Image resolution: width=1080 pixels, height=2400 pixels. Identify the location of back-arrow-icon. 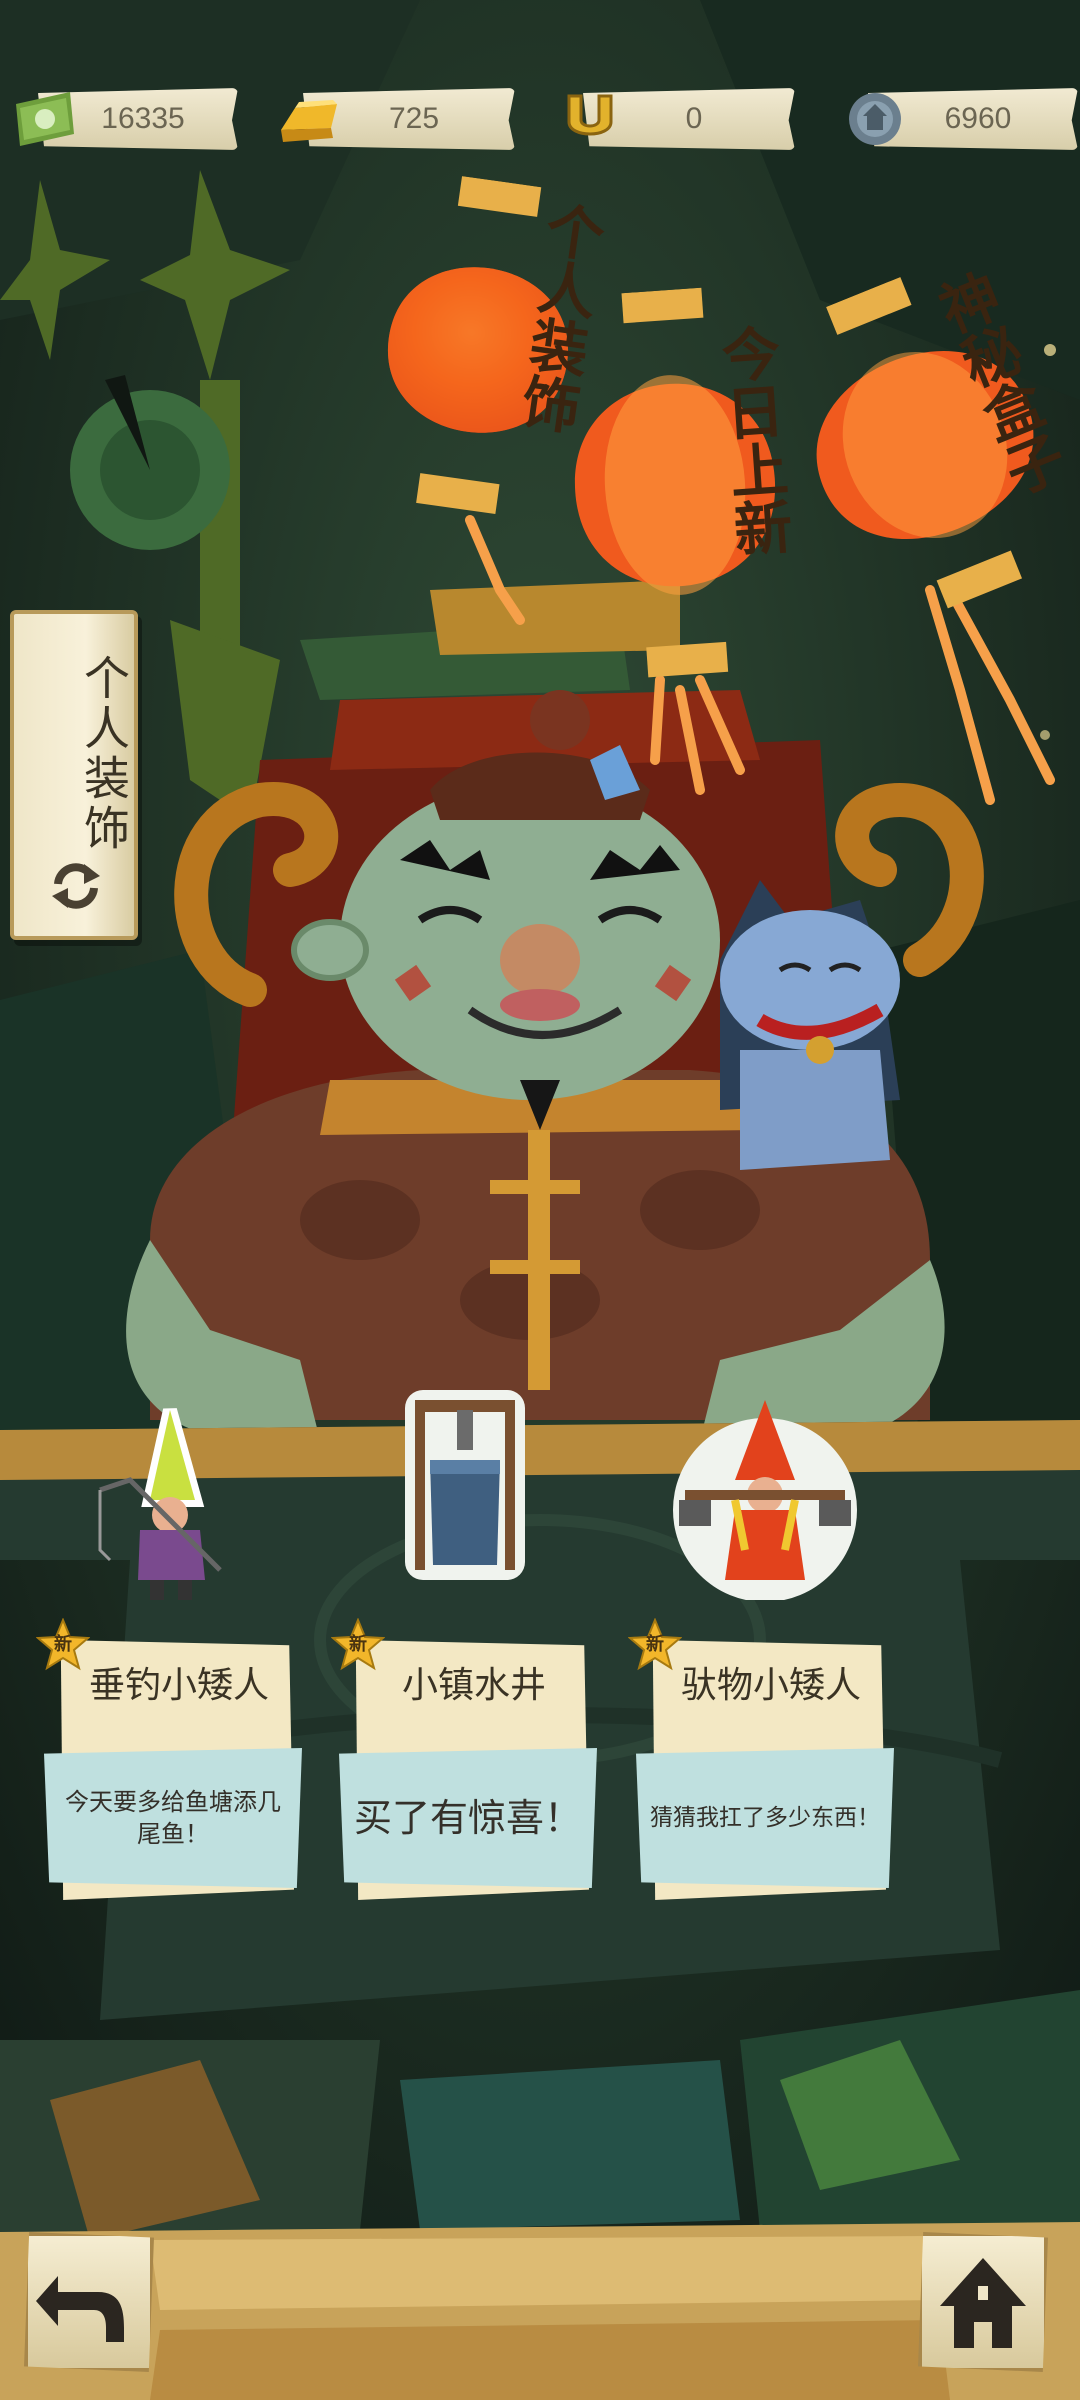
(80, 2309).